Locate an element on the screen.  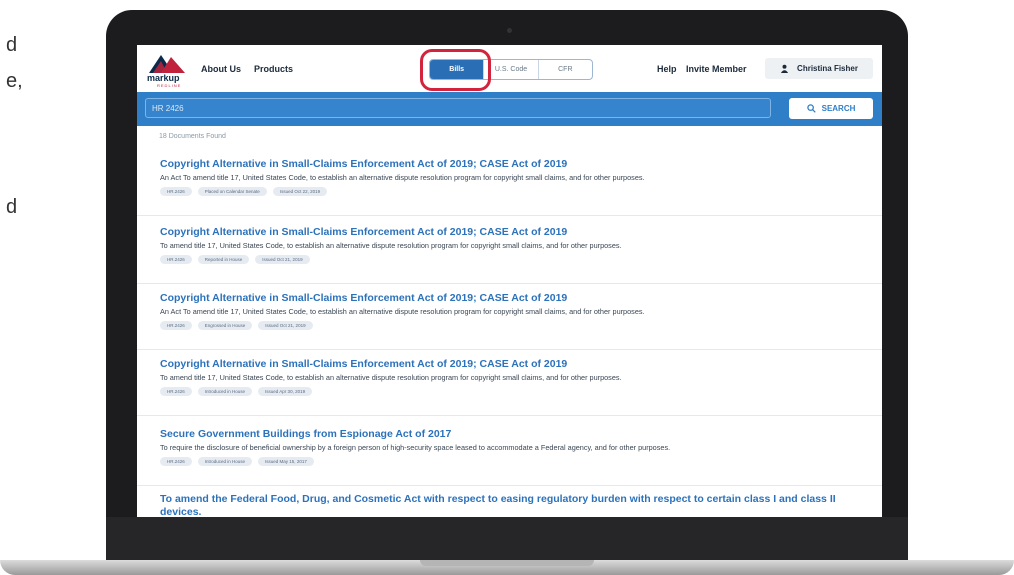
user-menu-button: Christina Fisher is located at coordinates (819, 68).